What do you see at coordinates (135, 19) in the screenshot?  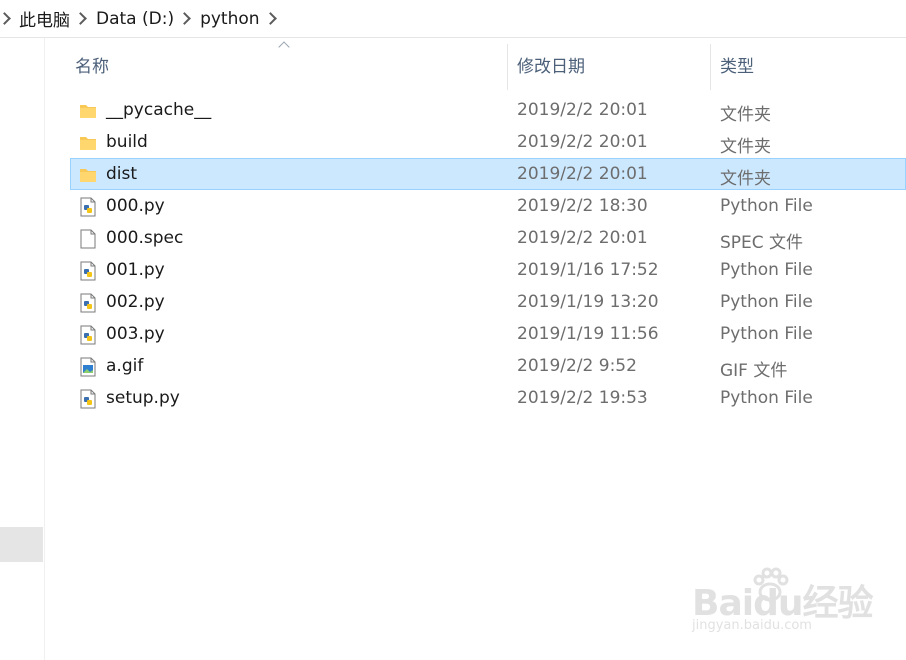 I see `breadcrumb-data-drive: Data (D:)` at bounding box center [135, 19].